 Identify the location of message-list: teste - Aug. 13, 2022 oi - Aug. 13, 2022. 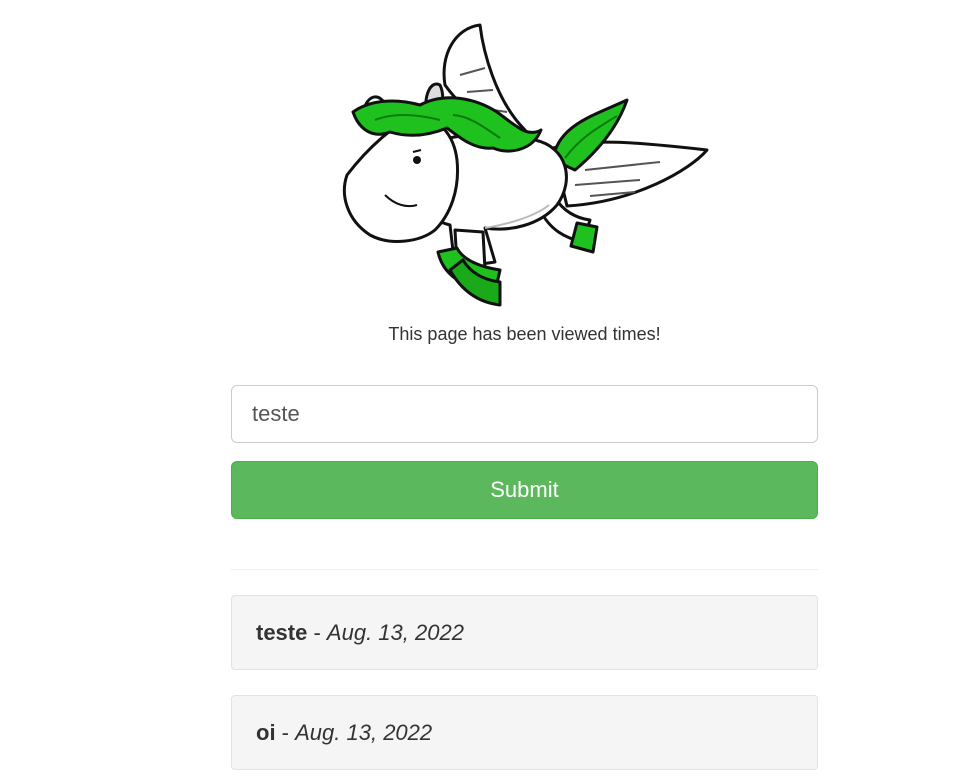
(524, 689).